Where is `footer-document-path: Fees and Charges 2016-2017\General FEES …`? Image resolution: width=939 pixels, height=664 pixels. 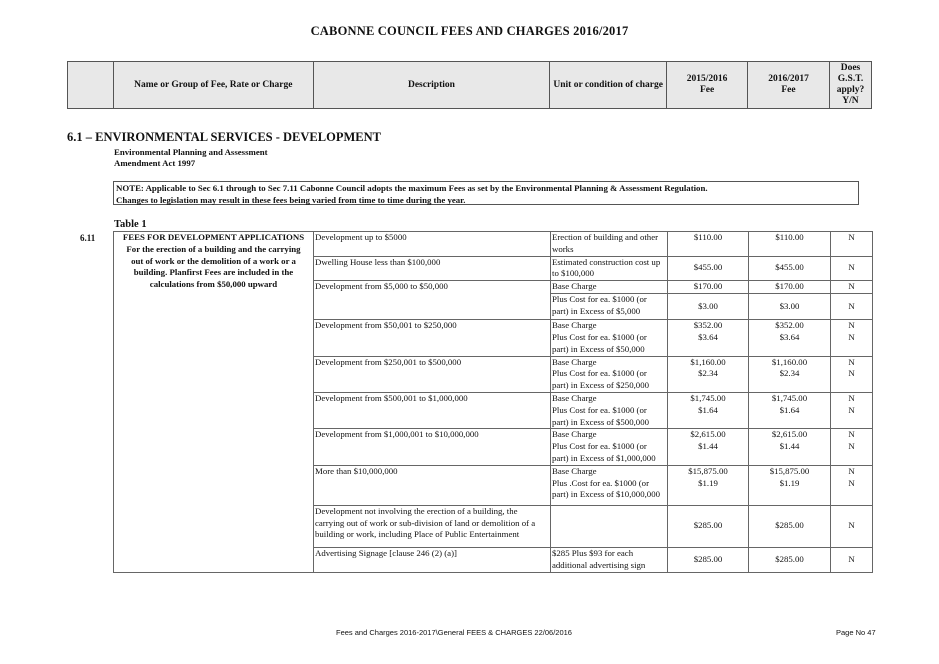 footer-document-path: Fees and Charges 2016-2017\General FEES … is located at coordinates (454, 632).